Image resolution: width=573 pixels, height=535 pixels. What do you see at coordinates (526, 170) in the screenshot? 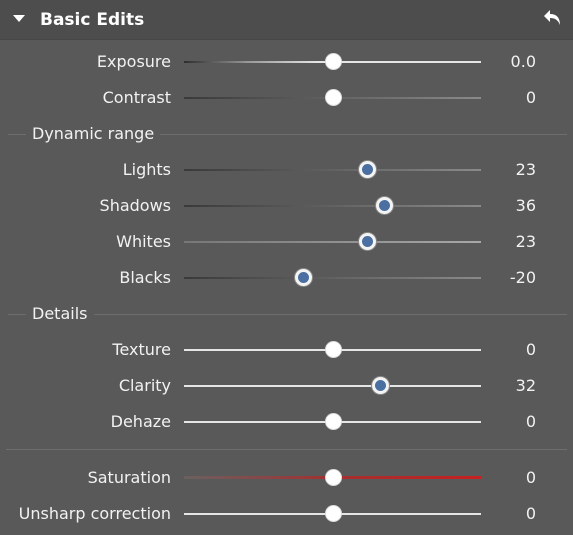
I see `lights-value: 23` at bounding box center [526, 170].